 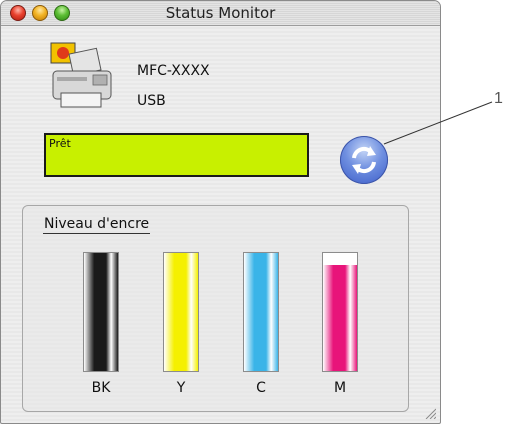 I want to click on callout-number: 1, so click(x=498, y=98).